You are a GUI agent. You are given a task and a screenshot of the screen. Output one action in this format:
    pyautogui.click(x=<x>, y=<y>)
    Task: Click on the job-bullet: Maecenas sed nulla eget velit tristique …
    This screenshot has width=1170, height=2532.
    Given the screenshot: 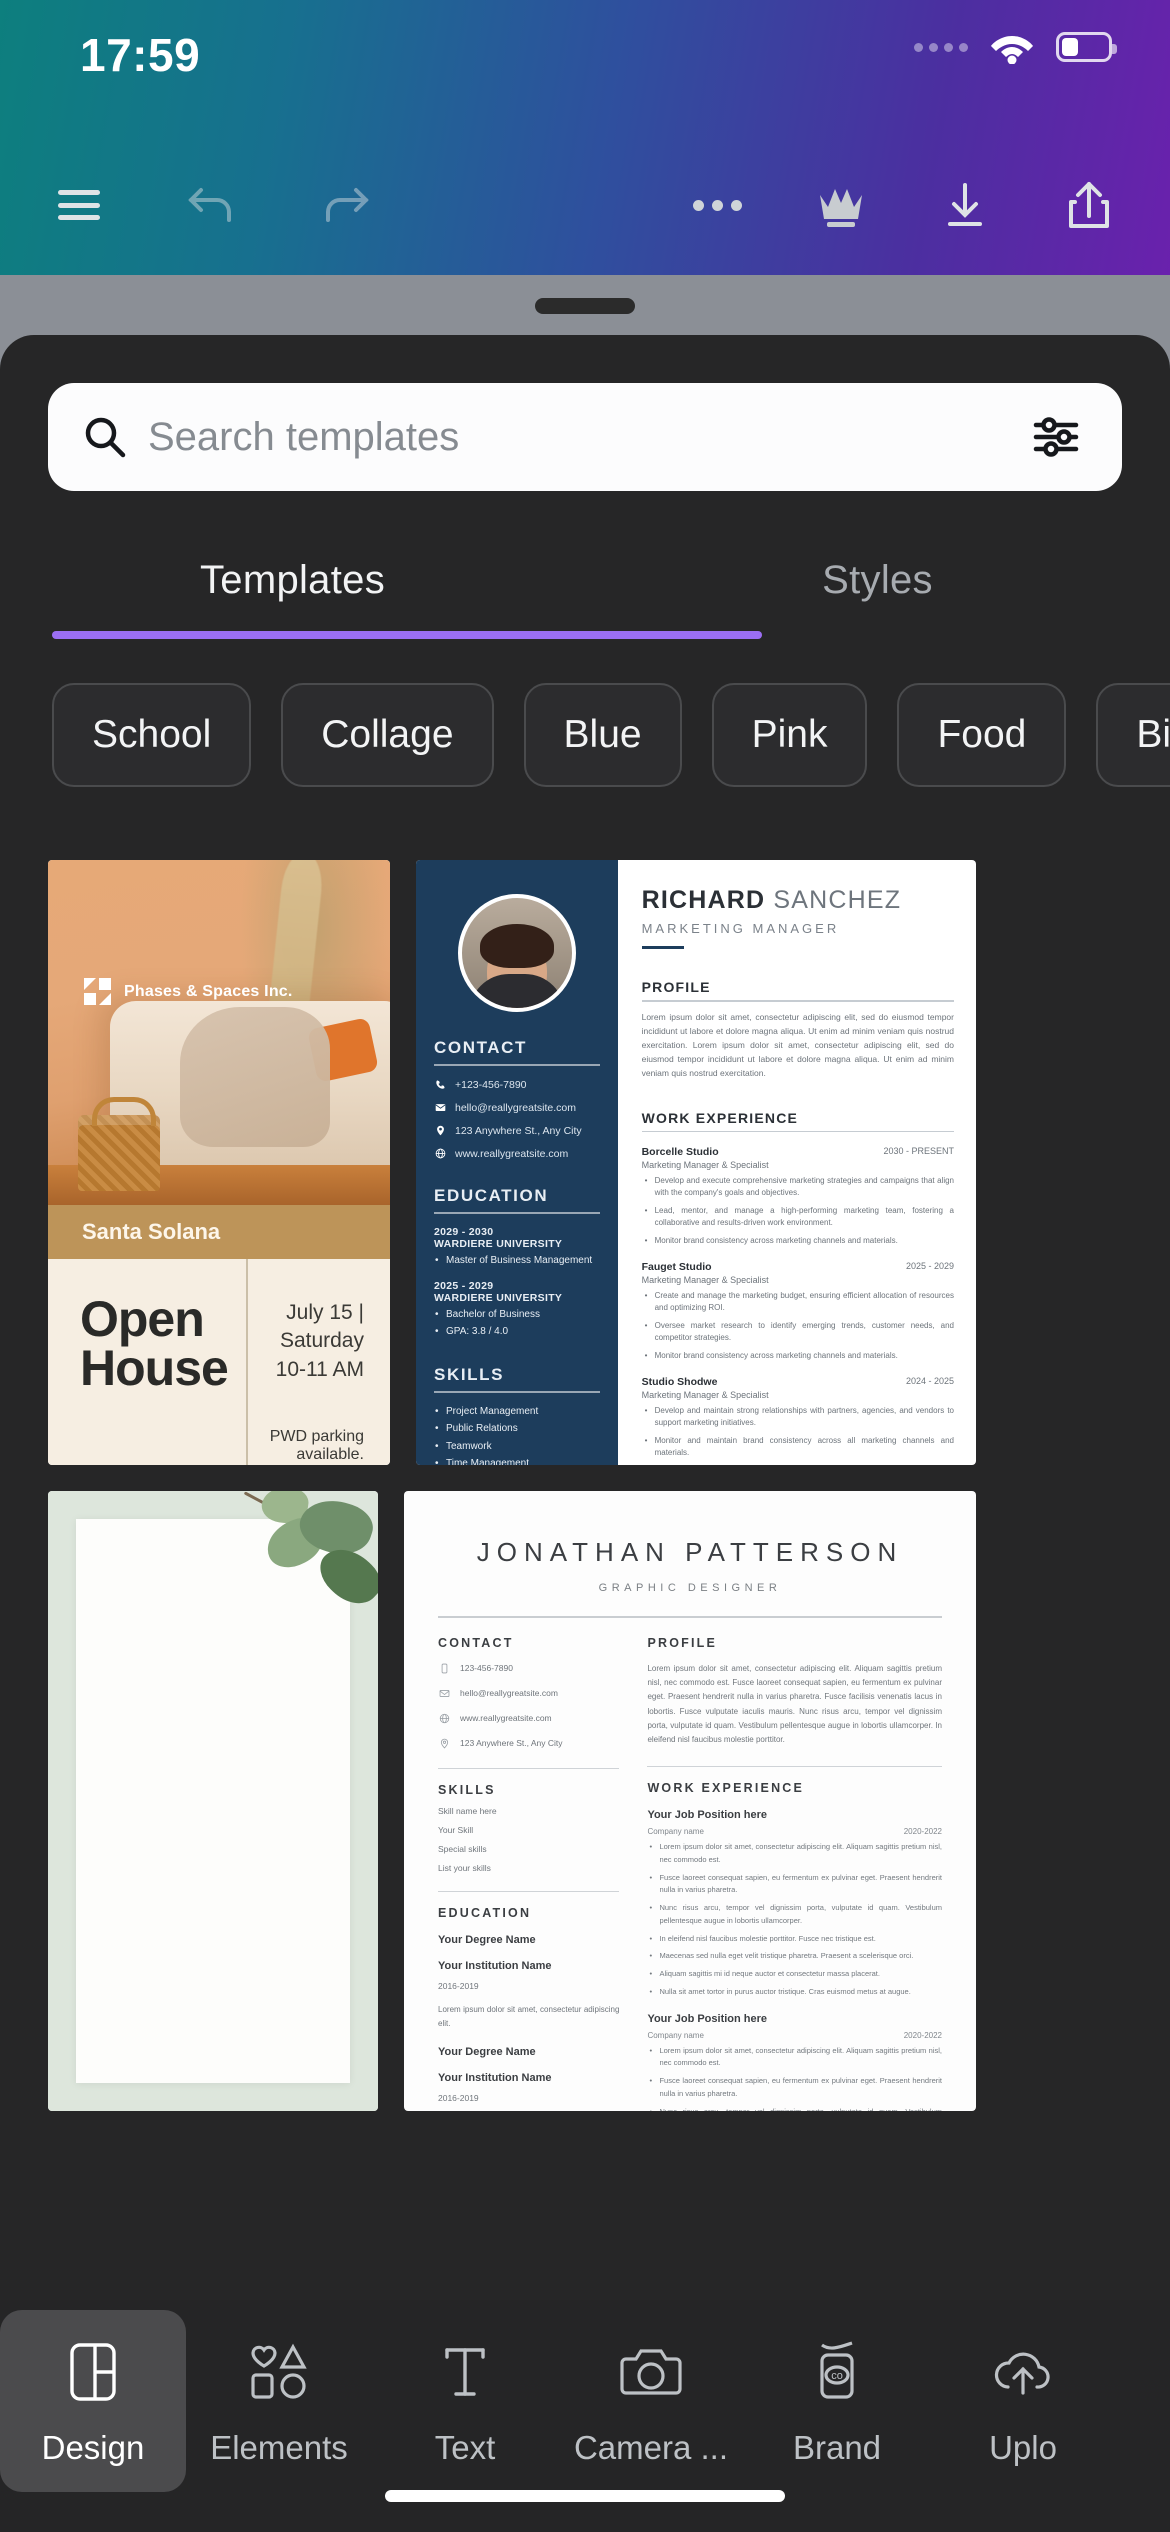 What is the action you would take?
    pyautogui.click(x=795, y=1956)
    